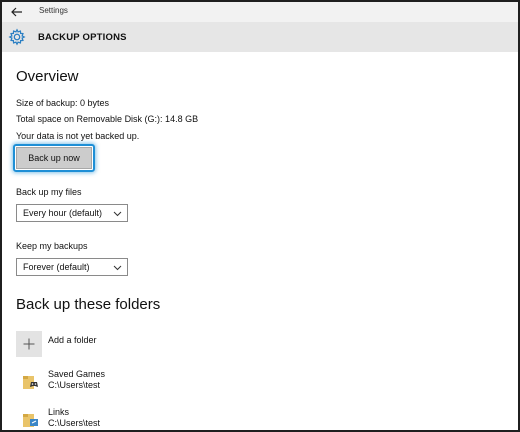 This screenshot has width=520, height=432. Describe the element at coordinates (49, 192) in the screenshot. I see `backup-frequency-label: Back up my files` at that location.